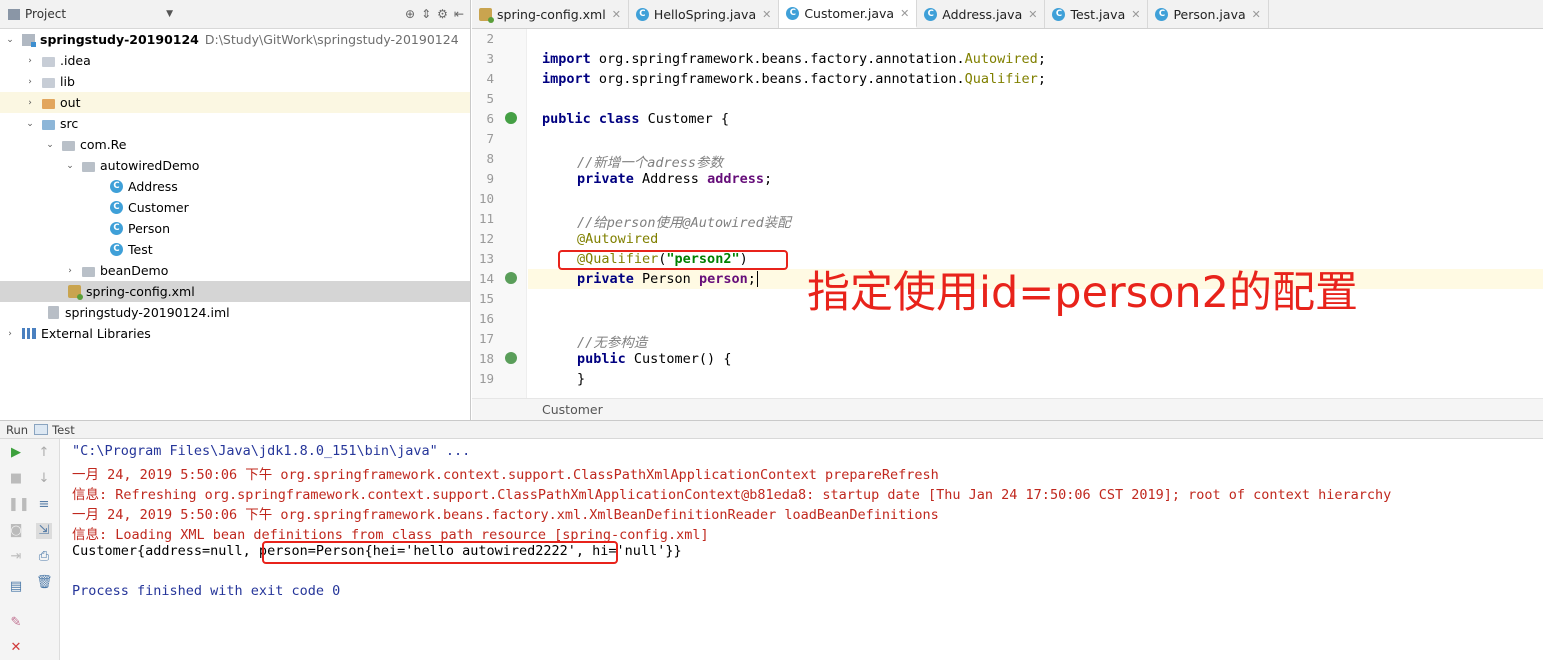  Describe the element at coordinates (486, 198) in the screenshot. I see `line-number: 10` at that location.